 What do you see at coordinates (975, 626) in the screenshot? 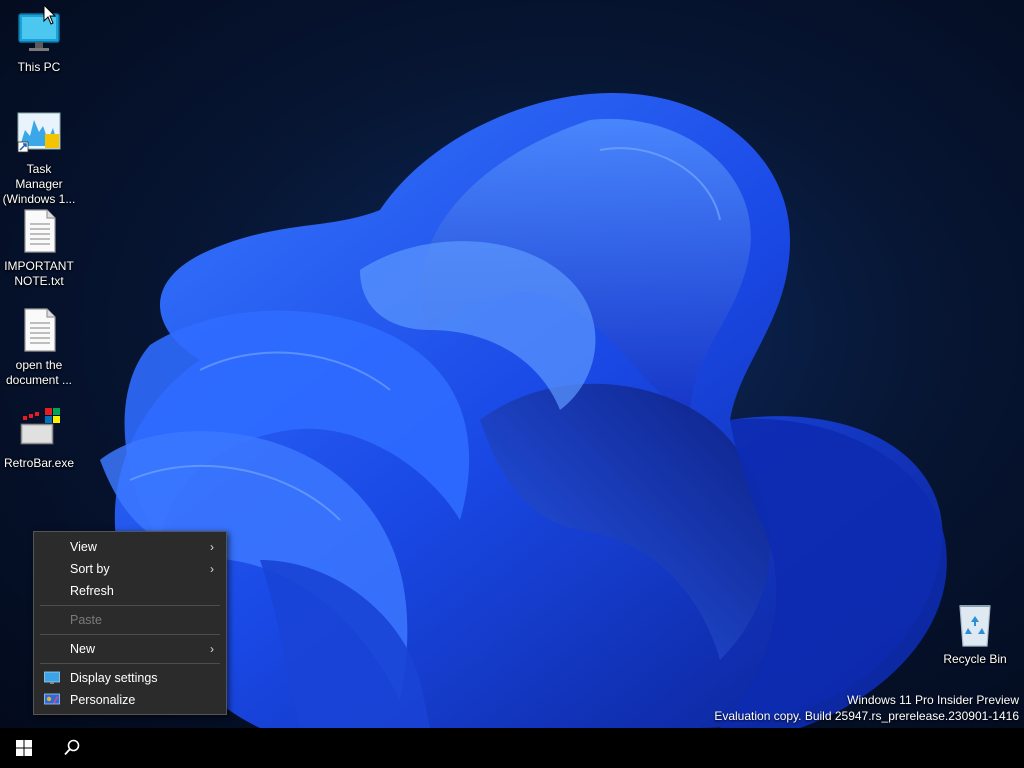
I see `recycle-bin-icon` at bounding box center [975, 626].